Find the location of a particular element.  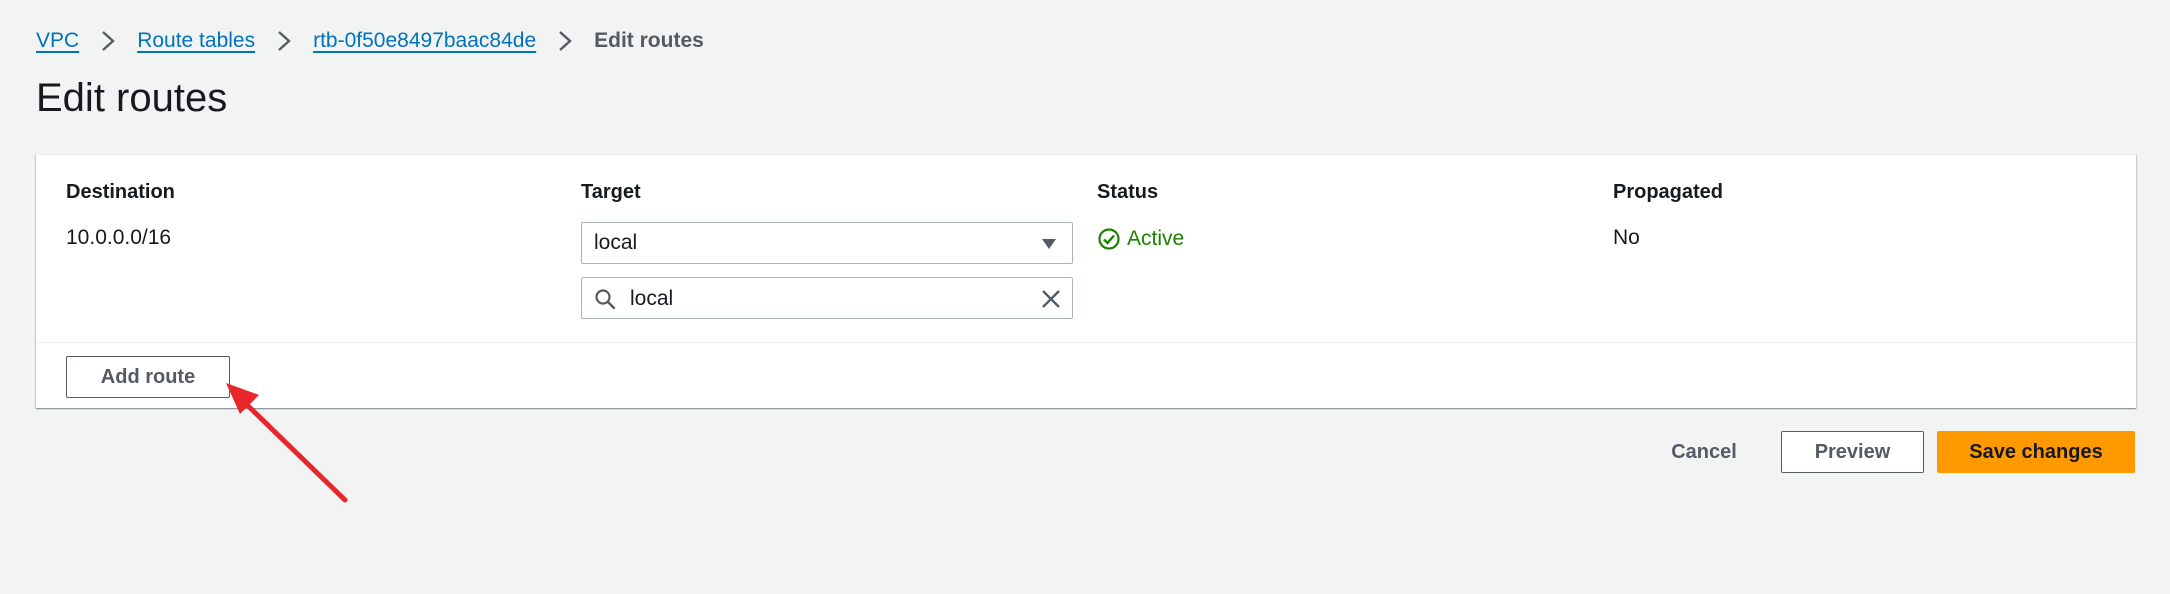

breadcrumb-route-tables-link: Route tables is located at coordinates (196, 41).